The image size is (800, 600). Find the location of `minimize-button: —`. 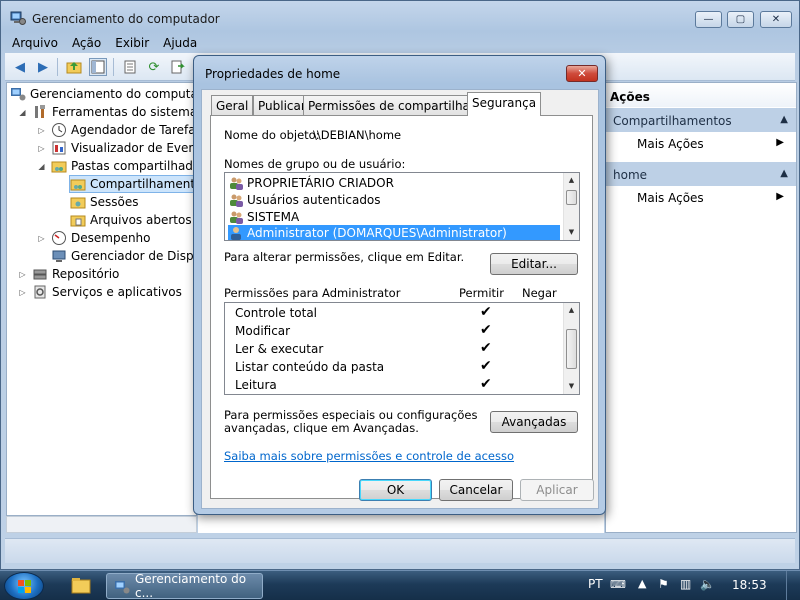

minimize-button: — is located at coordinates (708, 19).